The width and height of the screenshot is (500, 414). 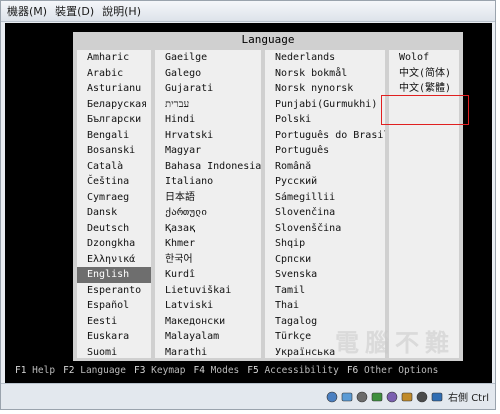 I want to click on language-option: Galego, so click(x=208, y=74).